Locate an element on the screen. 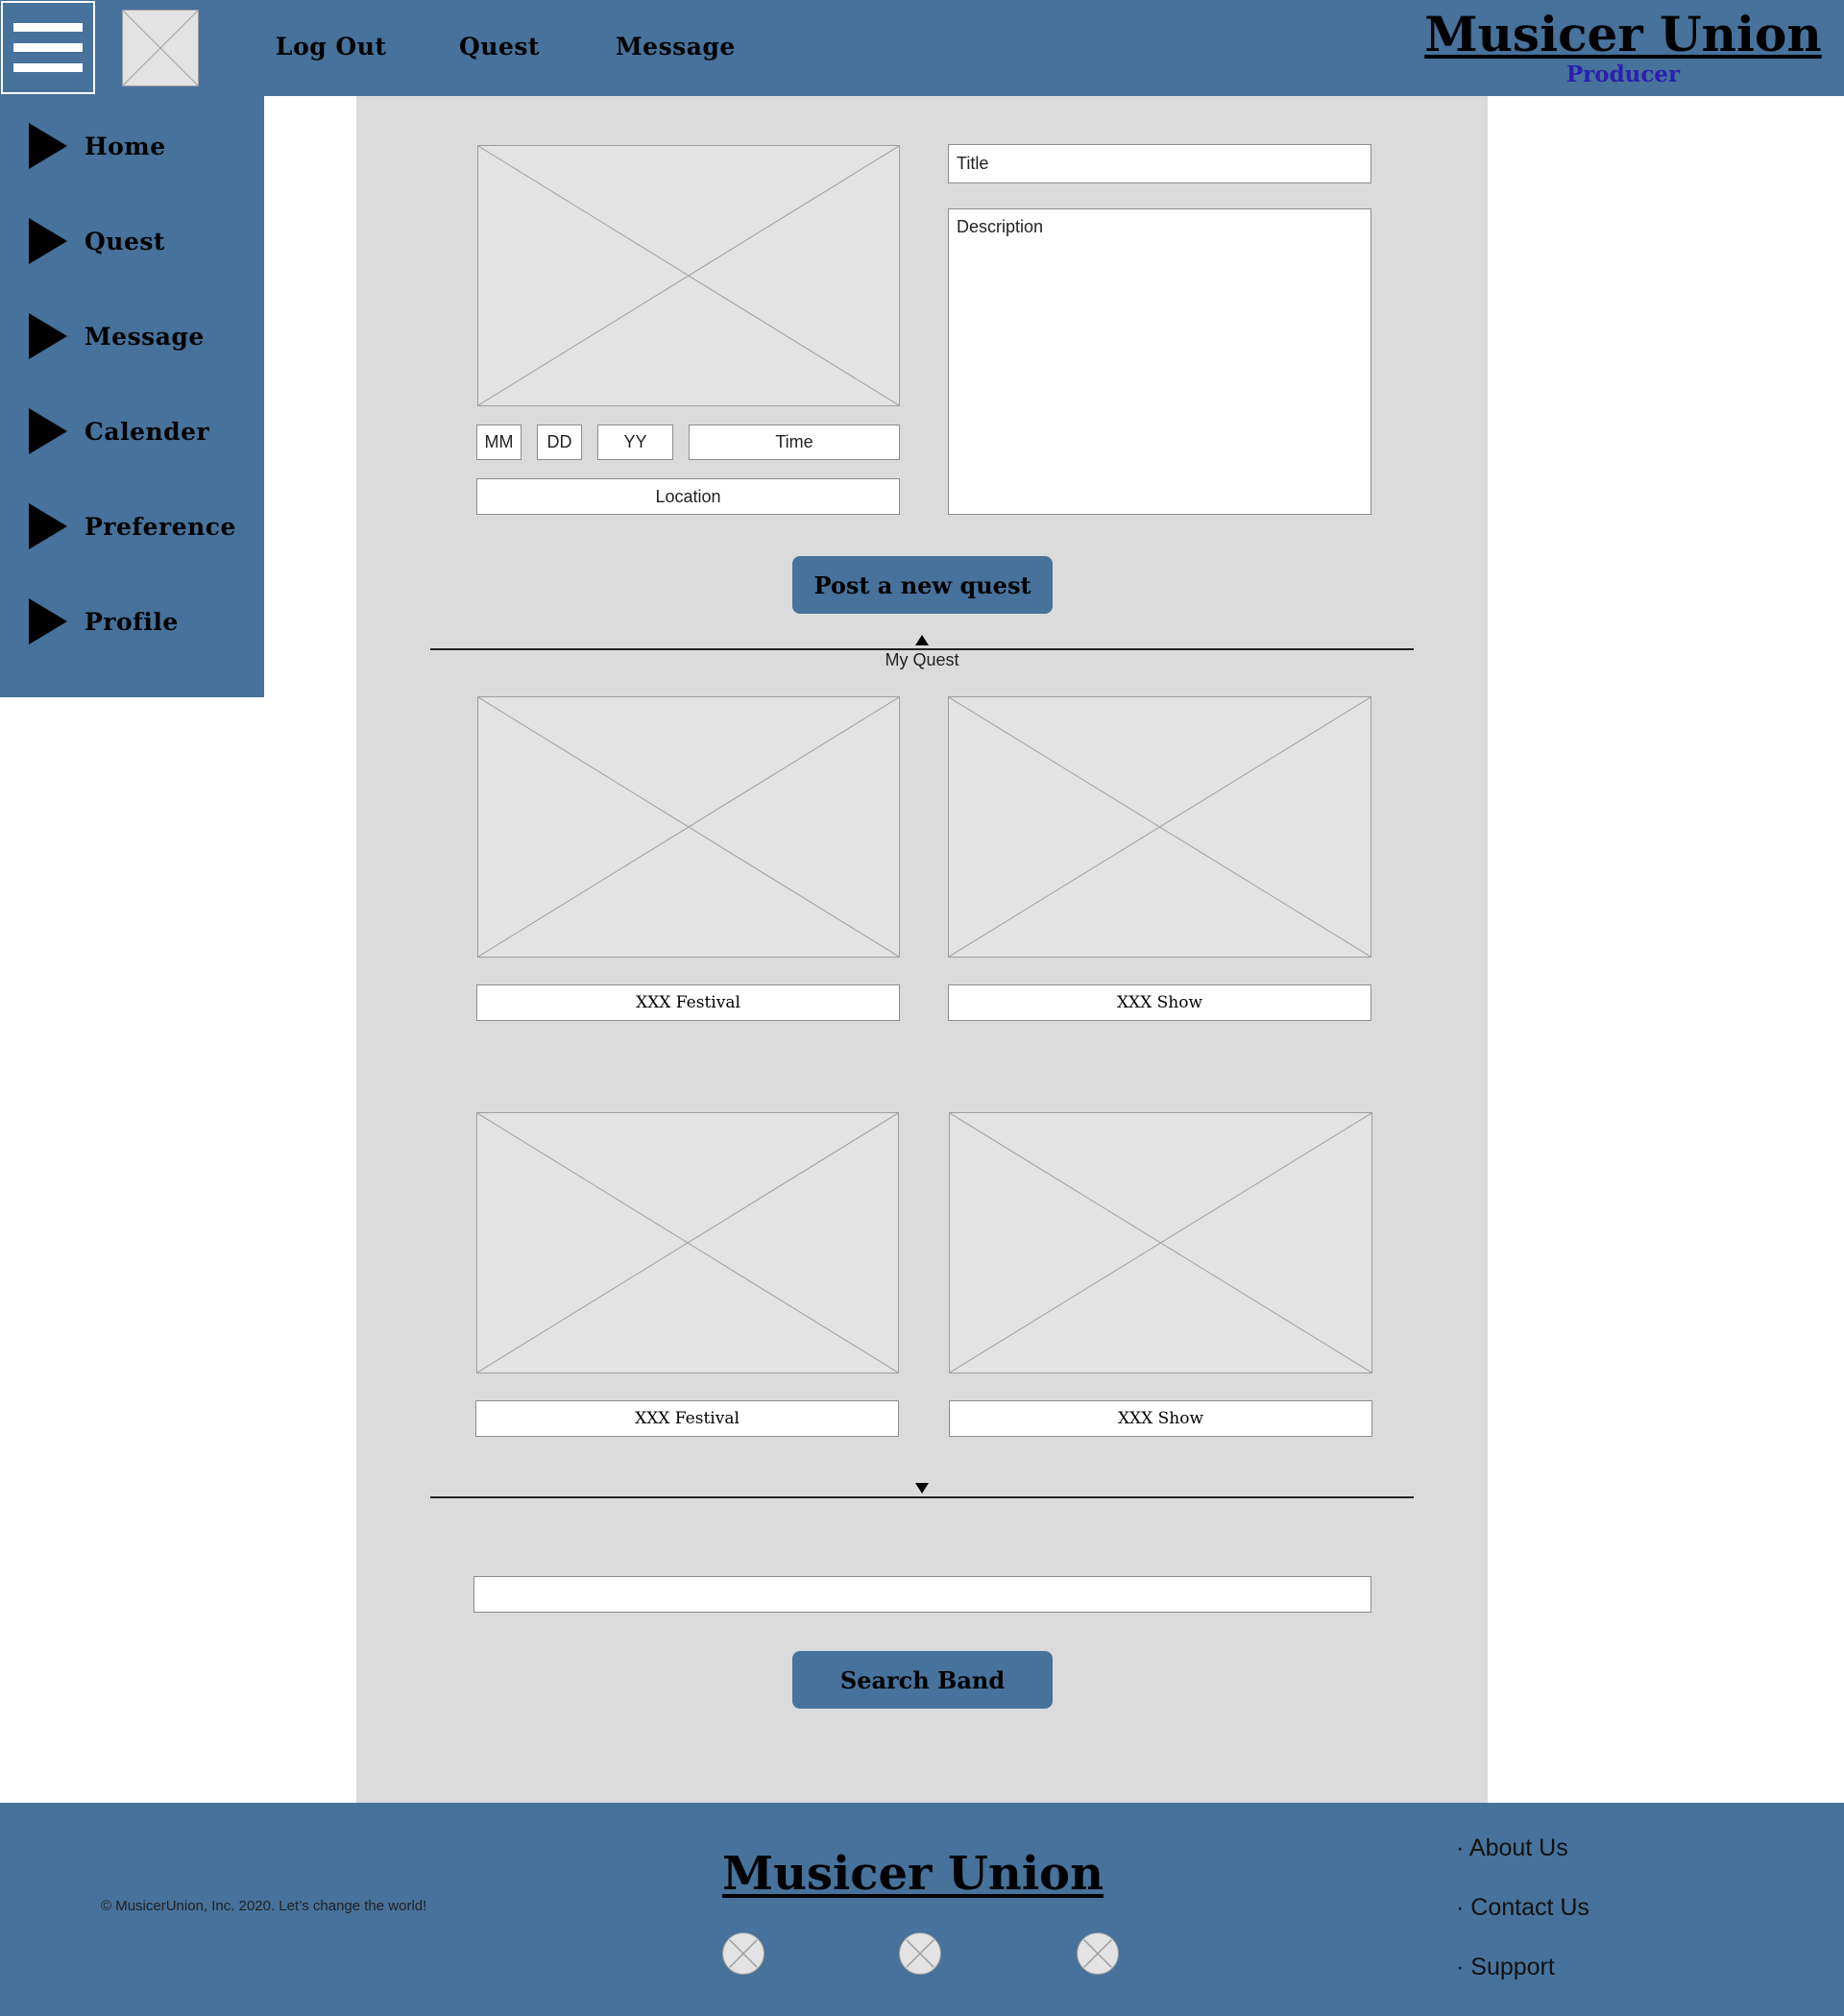  sidebar-item-label: Profile is located at coordinates (132, 621).